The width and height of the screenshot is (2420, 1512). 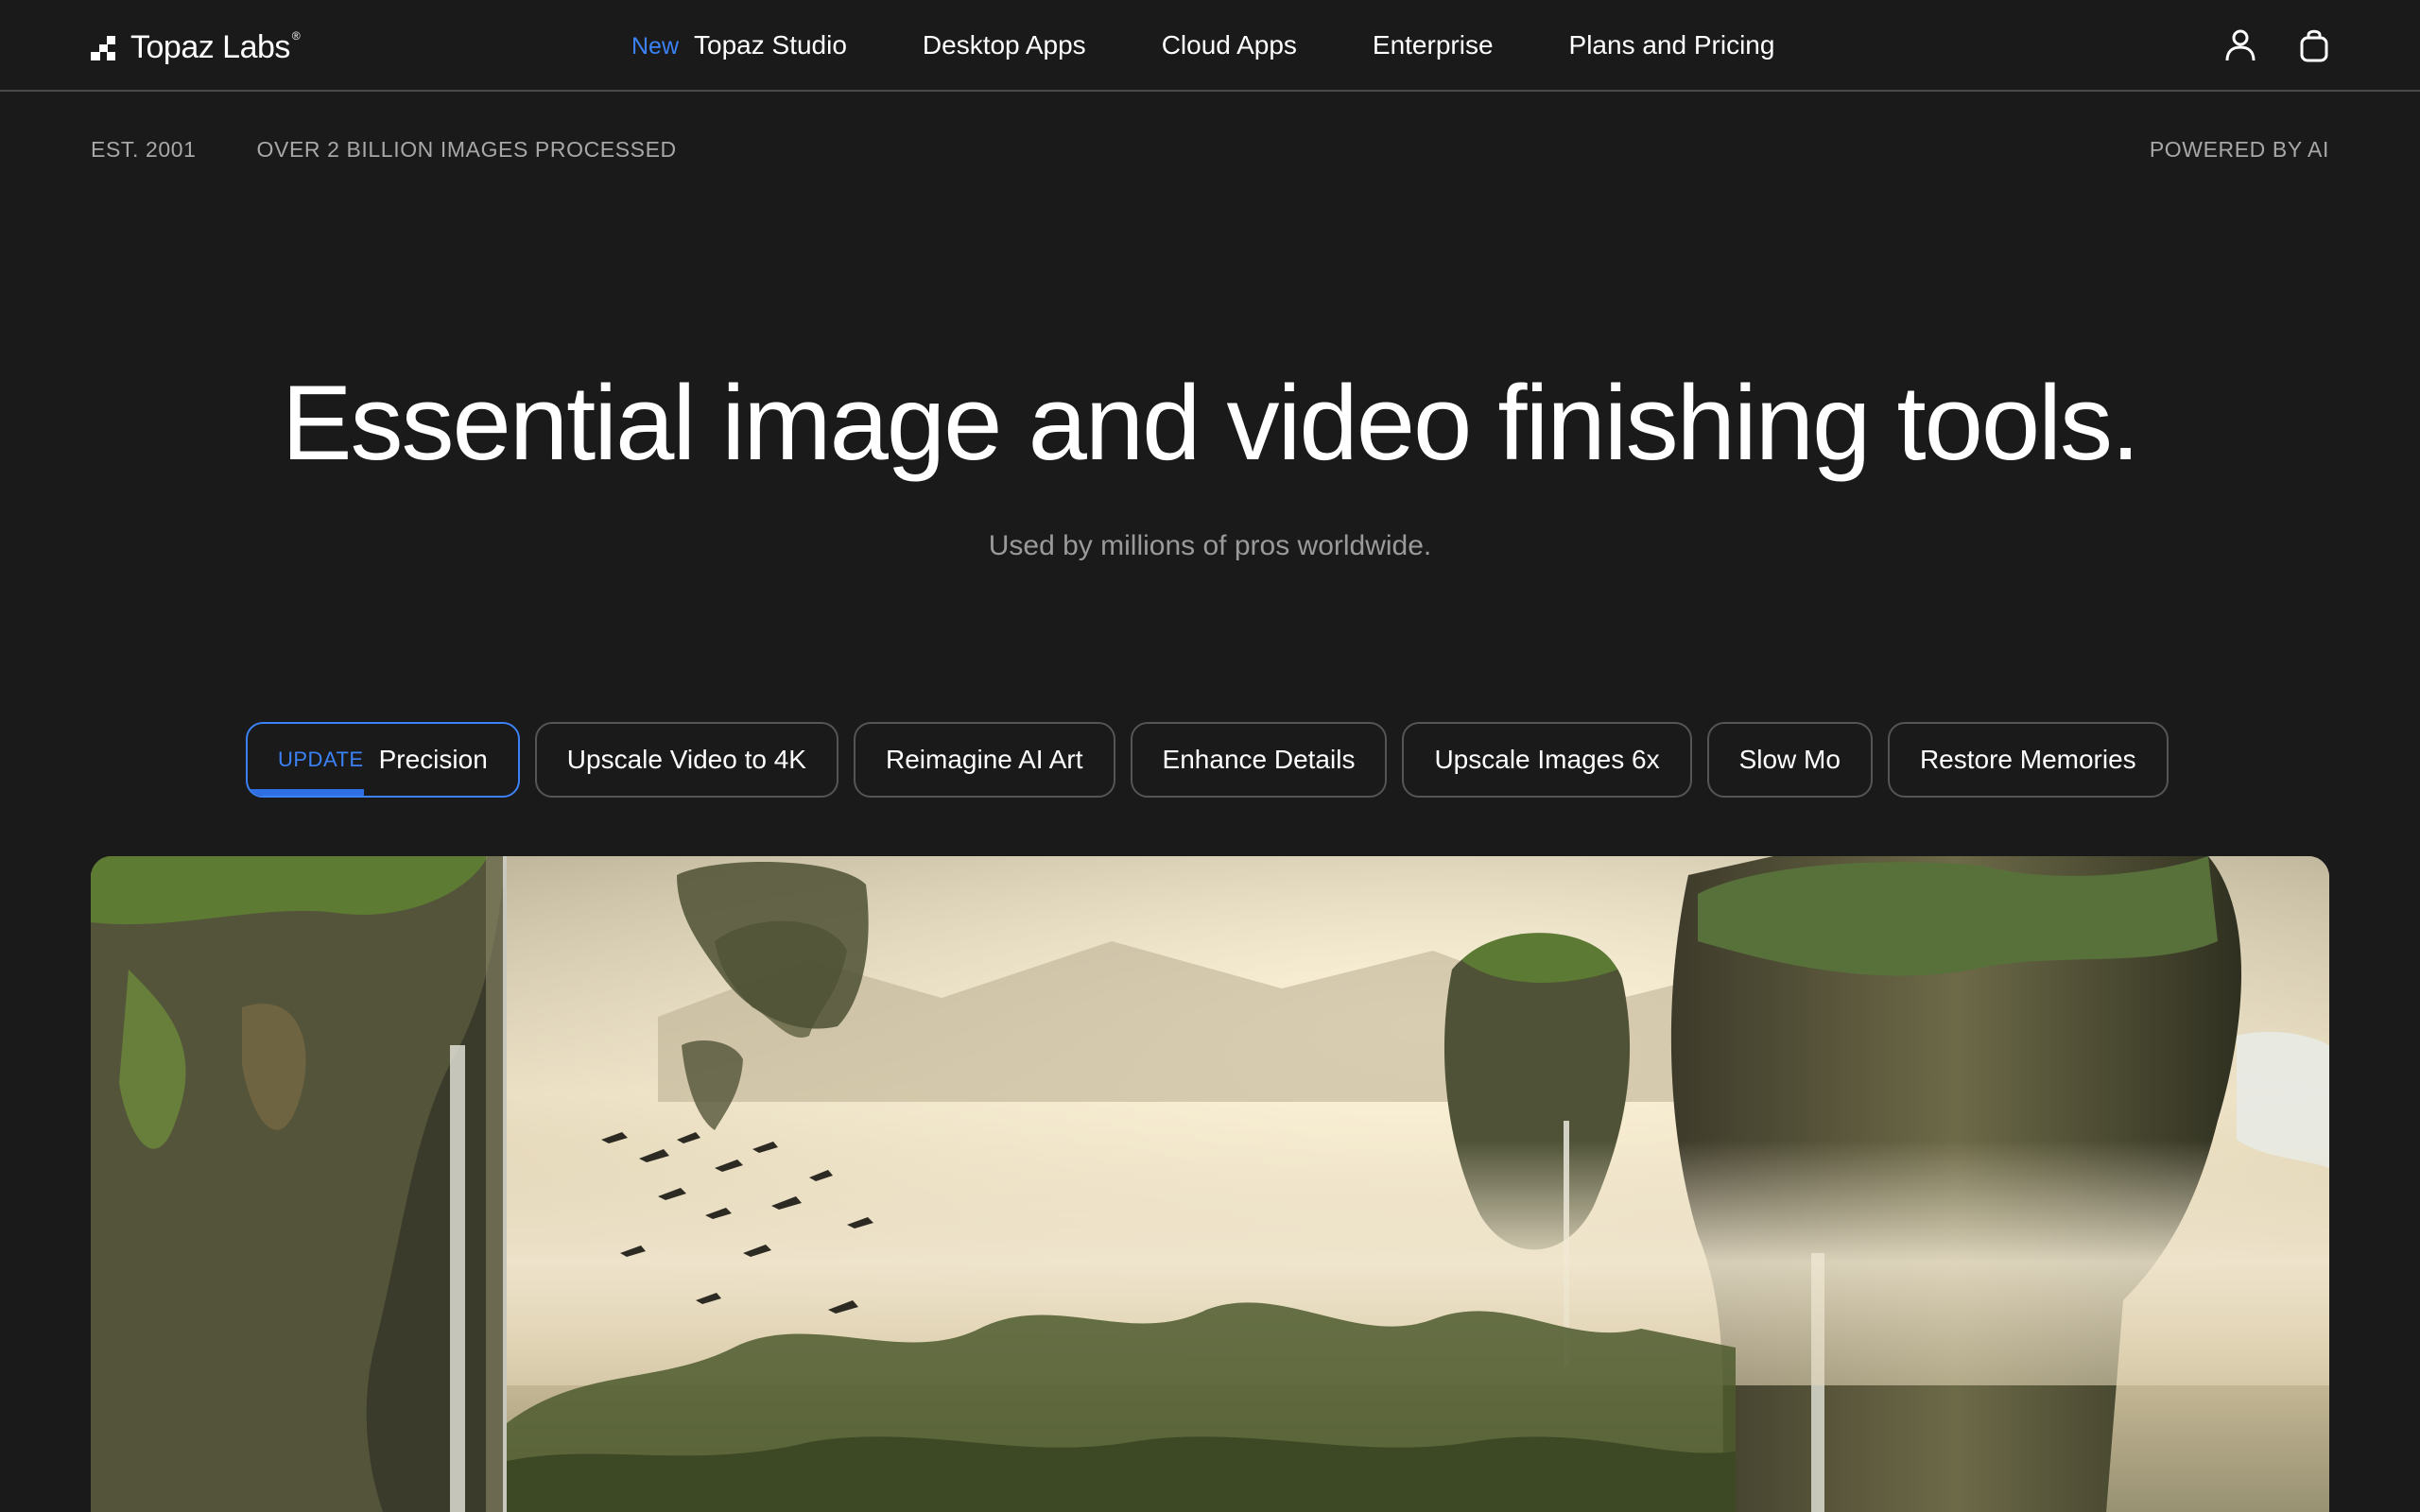 I want to click on brand-logo: Topaz Labs ®, so click(x=196, y=46).